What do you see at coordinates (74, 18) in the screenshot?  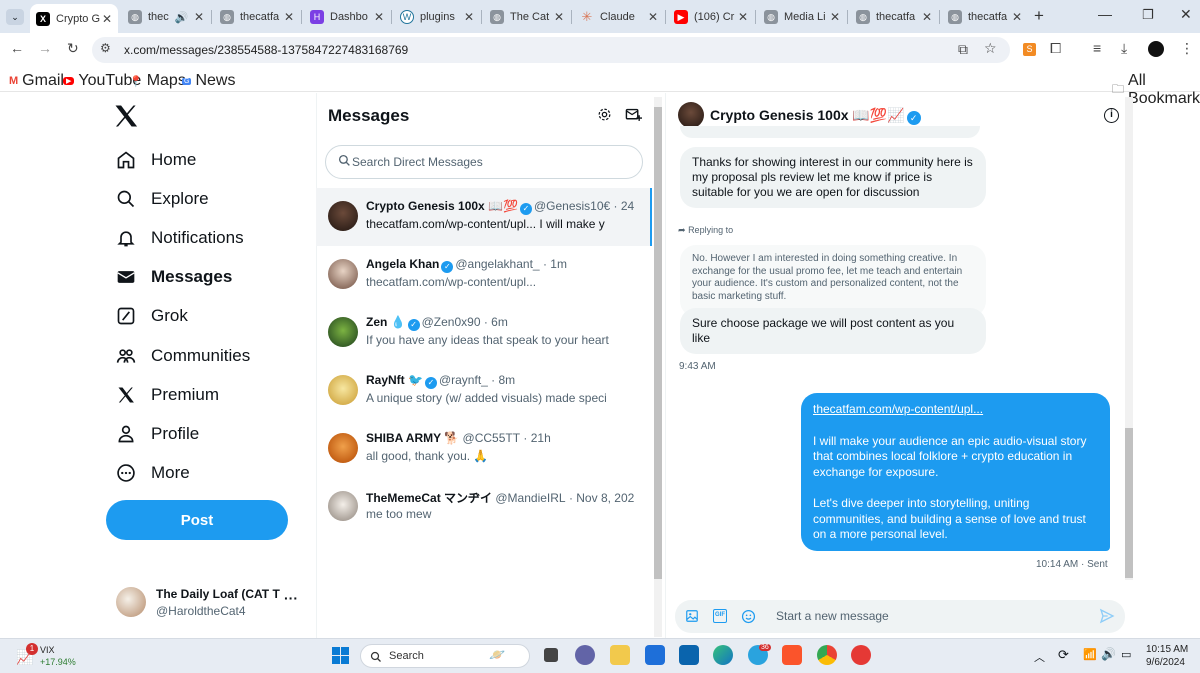 I see `tab-0: X Crypto G ✕` at bounding box center [74, 18].